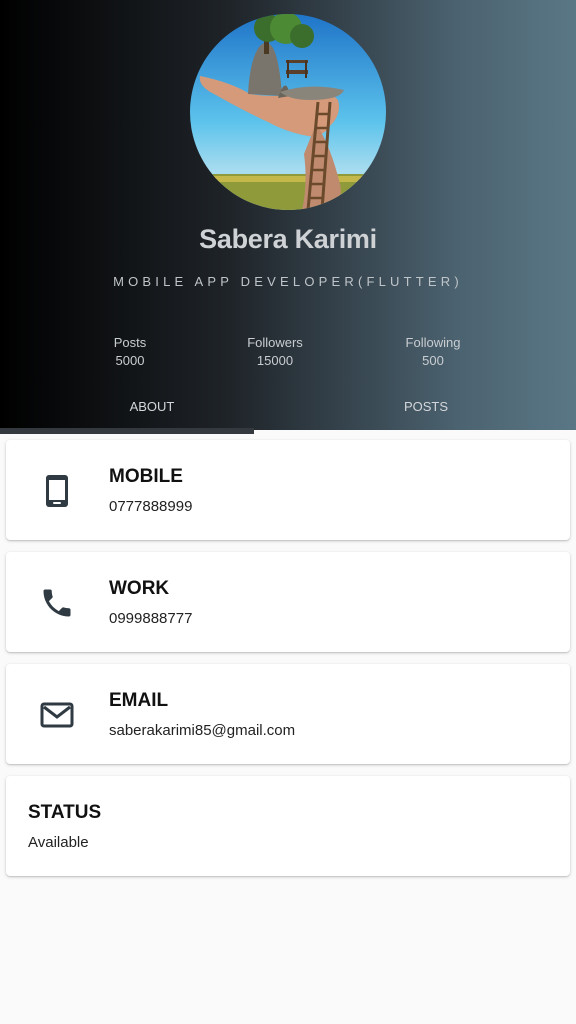 This screenshot has width=576, height=1024. I want to click on stat-following: Following 500, so click(433, 352).